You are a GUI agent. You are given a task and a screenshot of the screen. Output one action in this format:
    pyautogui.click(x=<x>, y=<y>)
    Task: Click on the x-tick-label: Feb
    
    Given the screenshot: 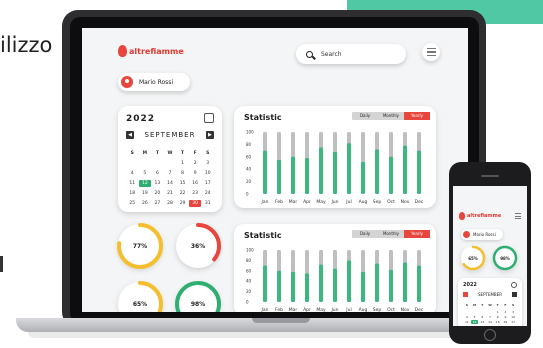 What is the action you would take?
    pyautogui.click(x=279, y=202)
    